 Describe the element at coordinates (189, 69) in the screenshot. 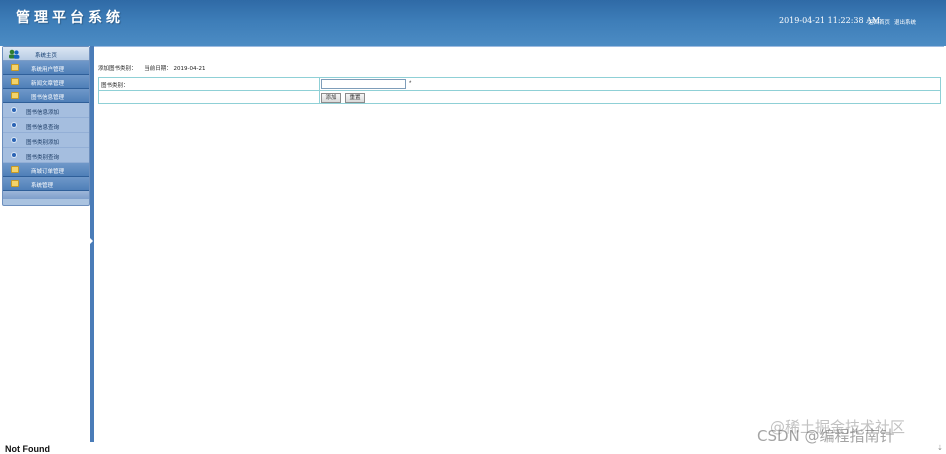

I see `current-date-value: 2019-04-21` at that location.